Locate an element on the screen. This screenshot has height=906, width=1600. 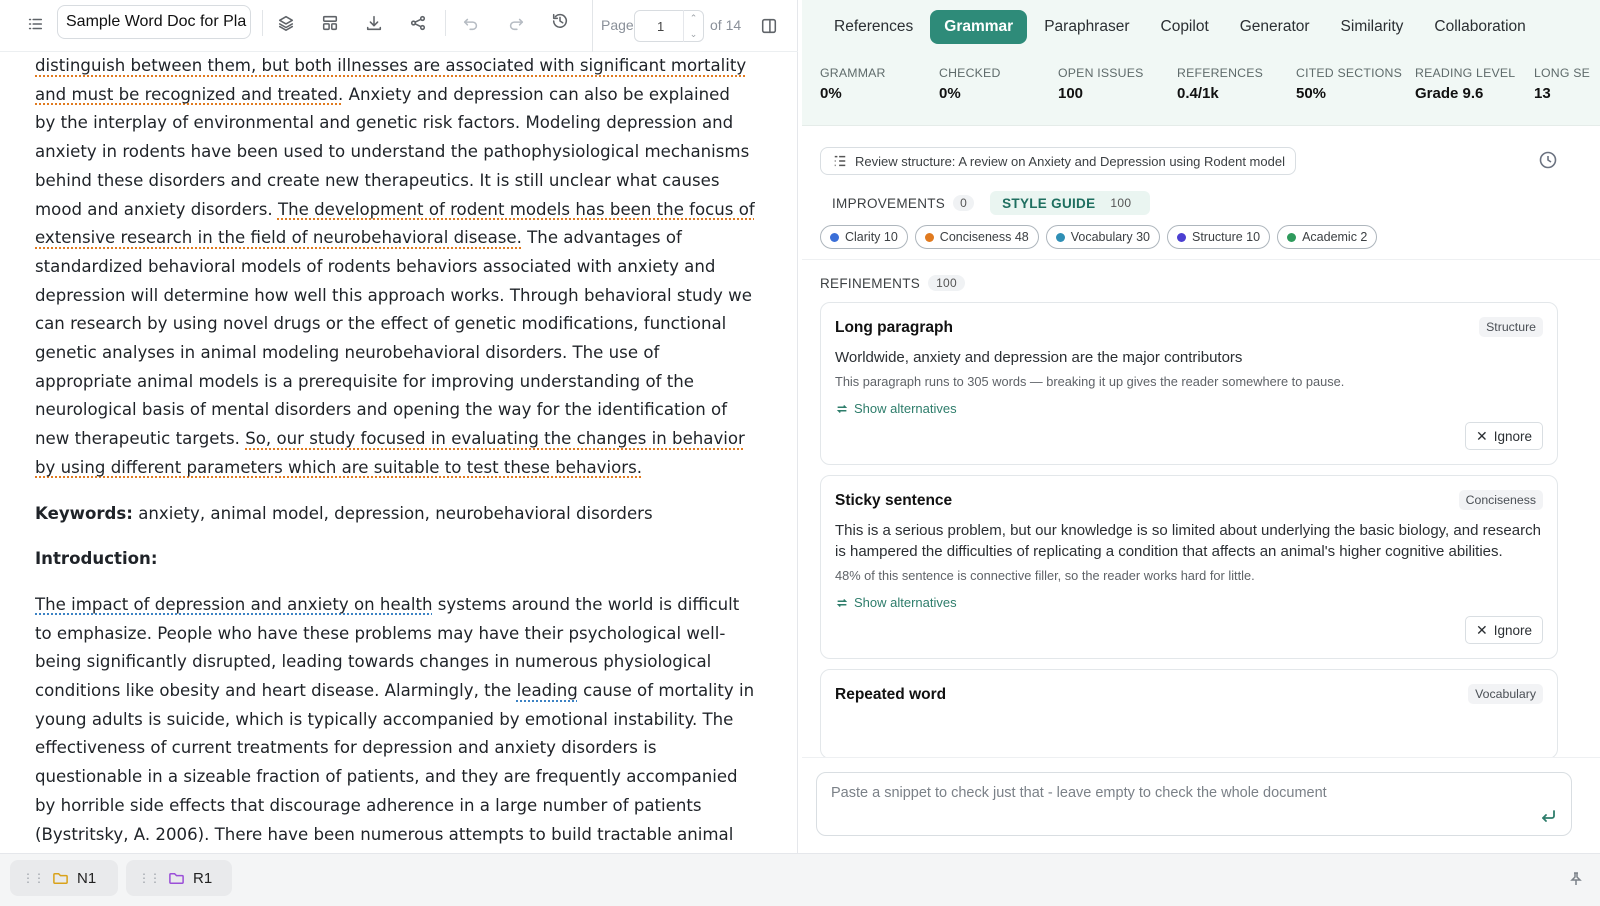
count-badge: 100 is located at coordinates (946, 283).